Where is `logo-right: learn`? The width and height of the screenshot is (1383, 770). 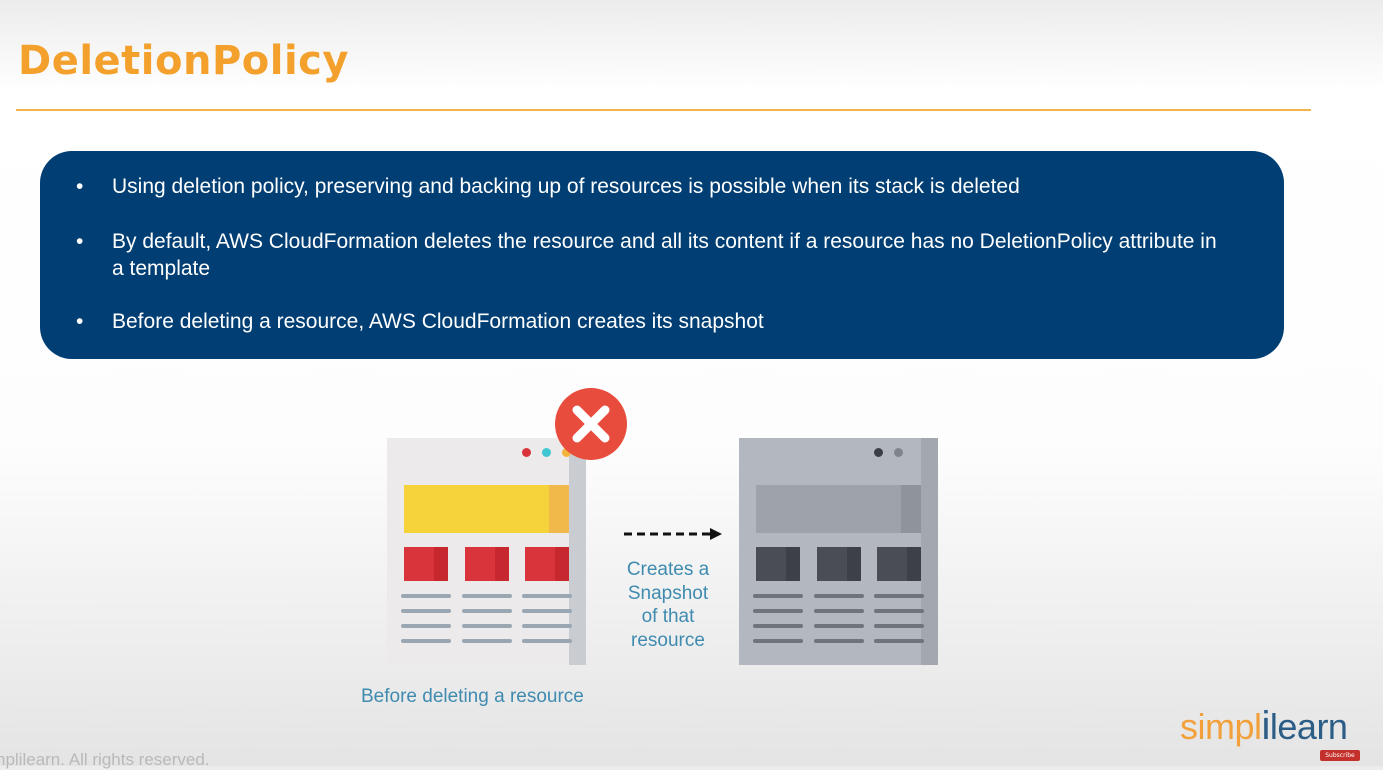 logo-right: learn is located at coordinates (1308, 726).